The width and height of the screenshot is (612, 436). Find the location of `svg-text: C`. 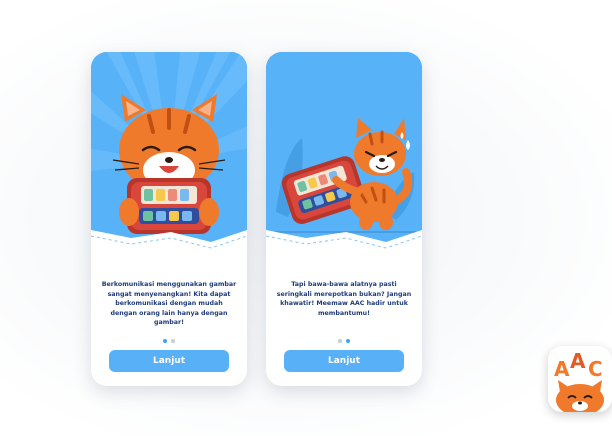

svg-text: C is located at coordinates (595, 369).